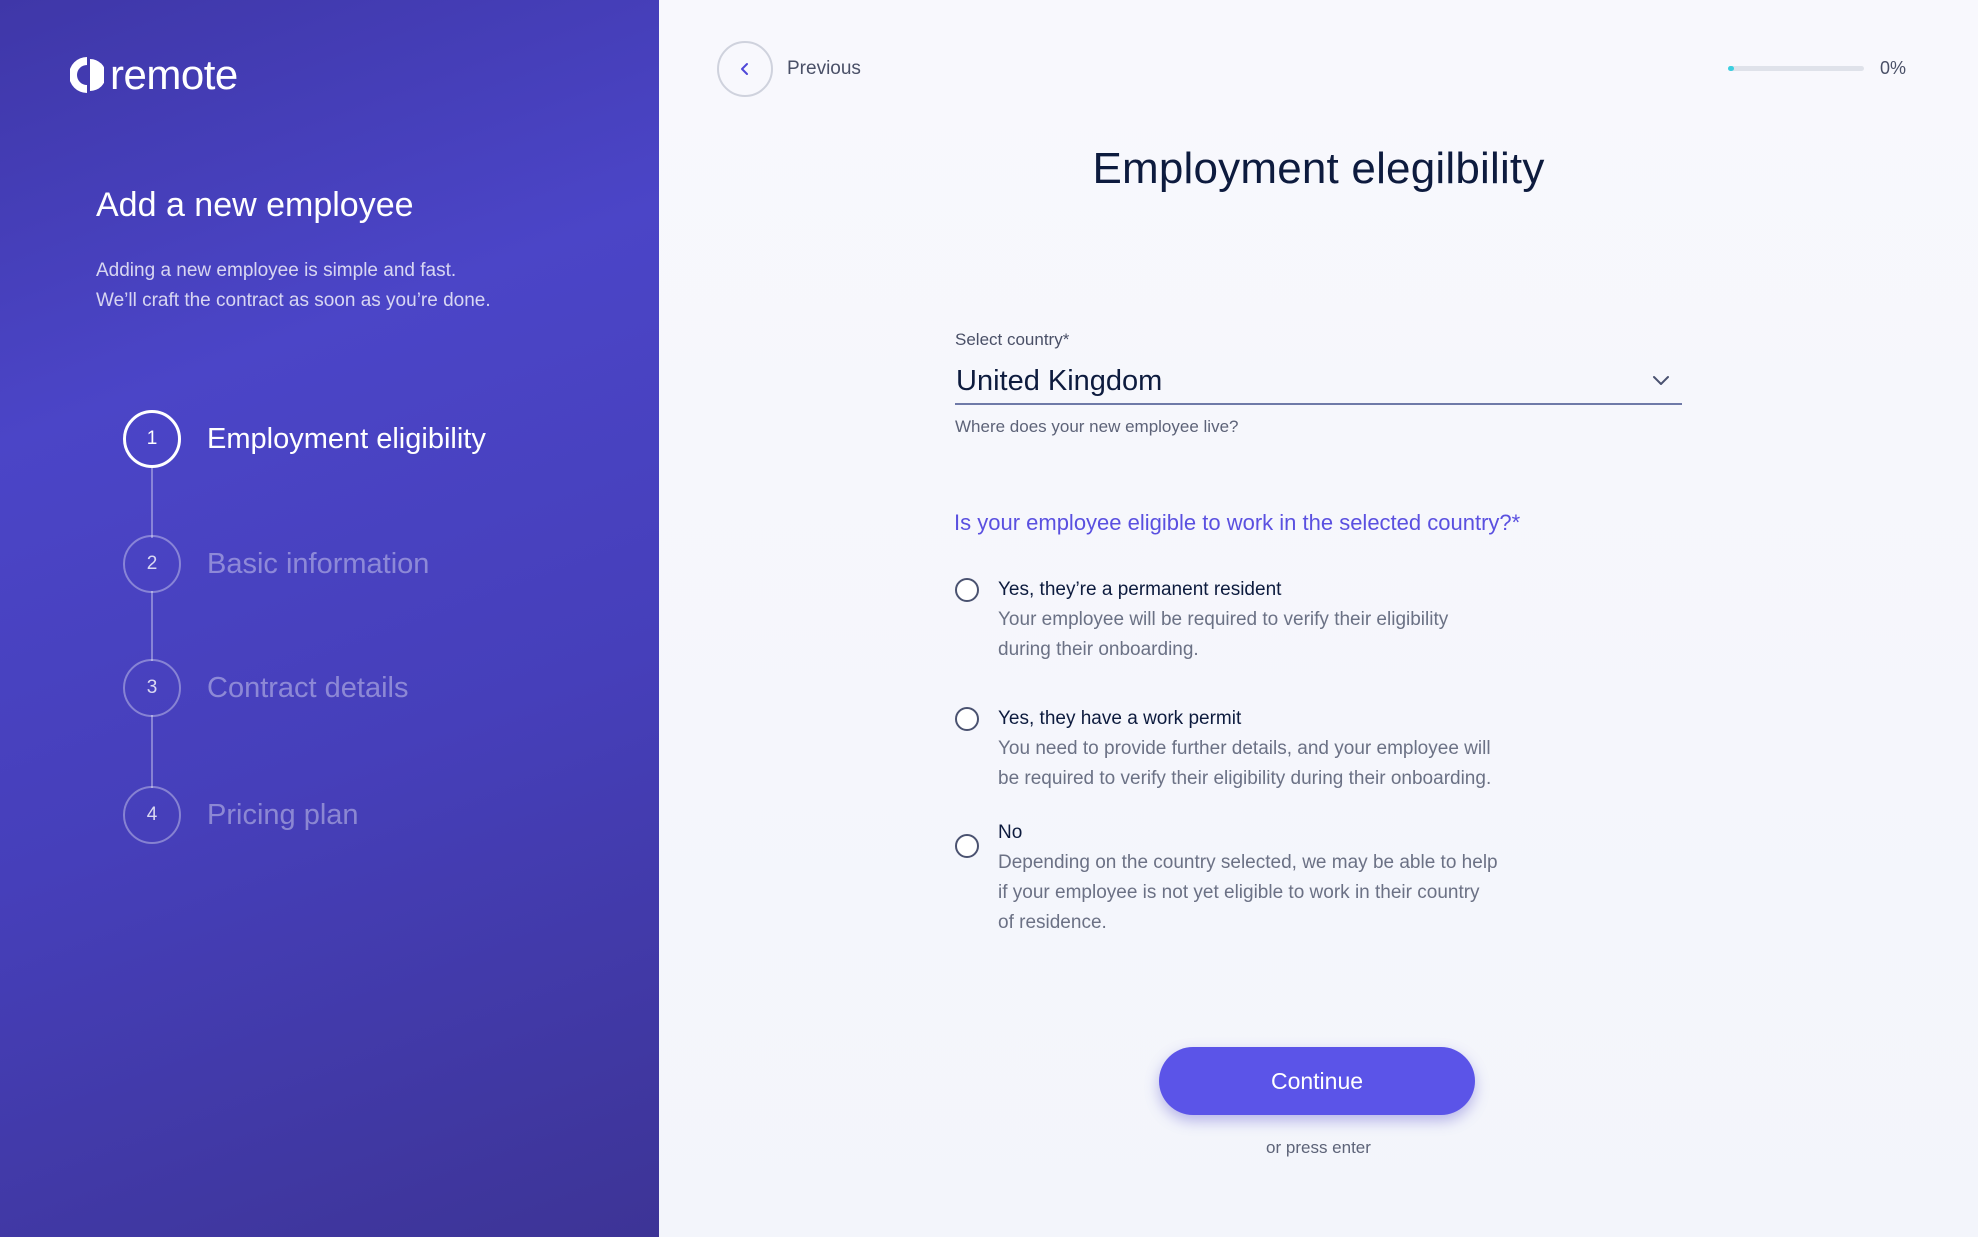 This screenshot has height=1237, width=1978. What do you see at coordinates (318, 563) in the screenshot?
I see `step-label: Basic information` at bounding box center [318, 563].